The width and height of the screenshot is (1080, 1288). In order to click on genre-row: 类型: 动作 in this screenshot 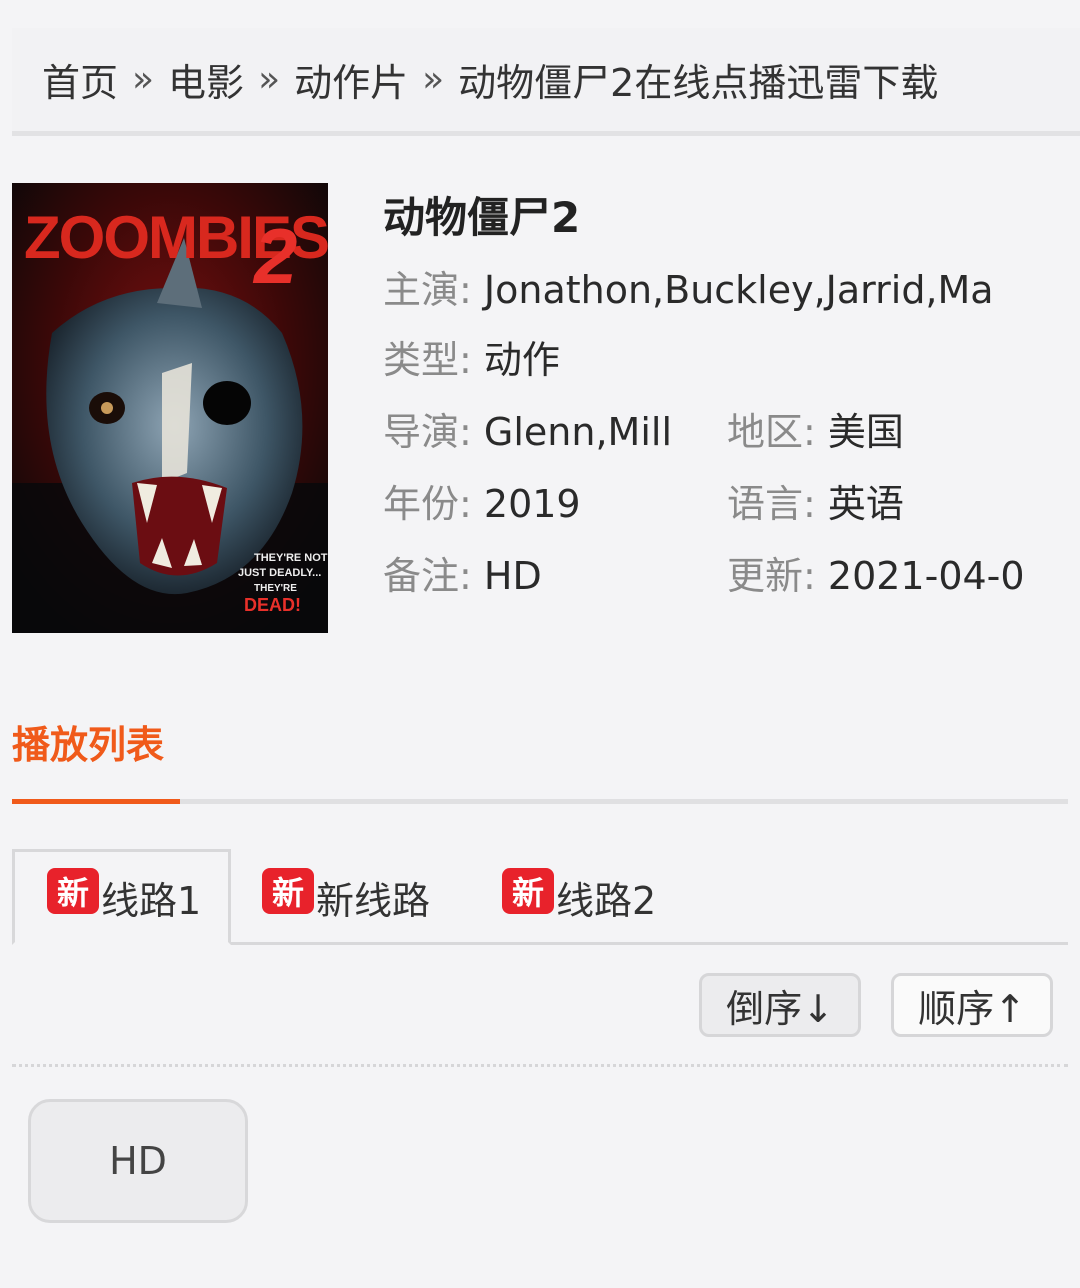, I will do `click(471, 360)`.